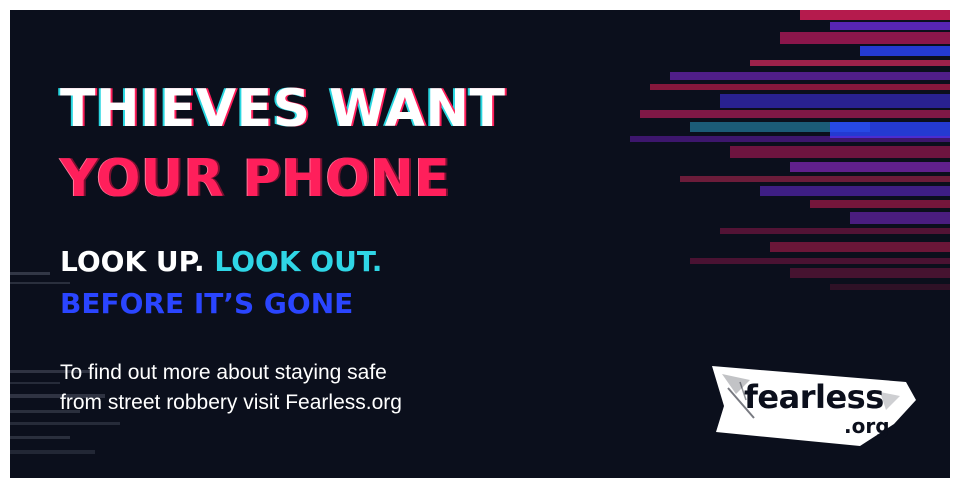  I want to click on tagline-look: LOOK UP. LOOK OUT., so click(221, 262).